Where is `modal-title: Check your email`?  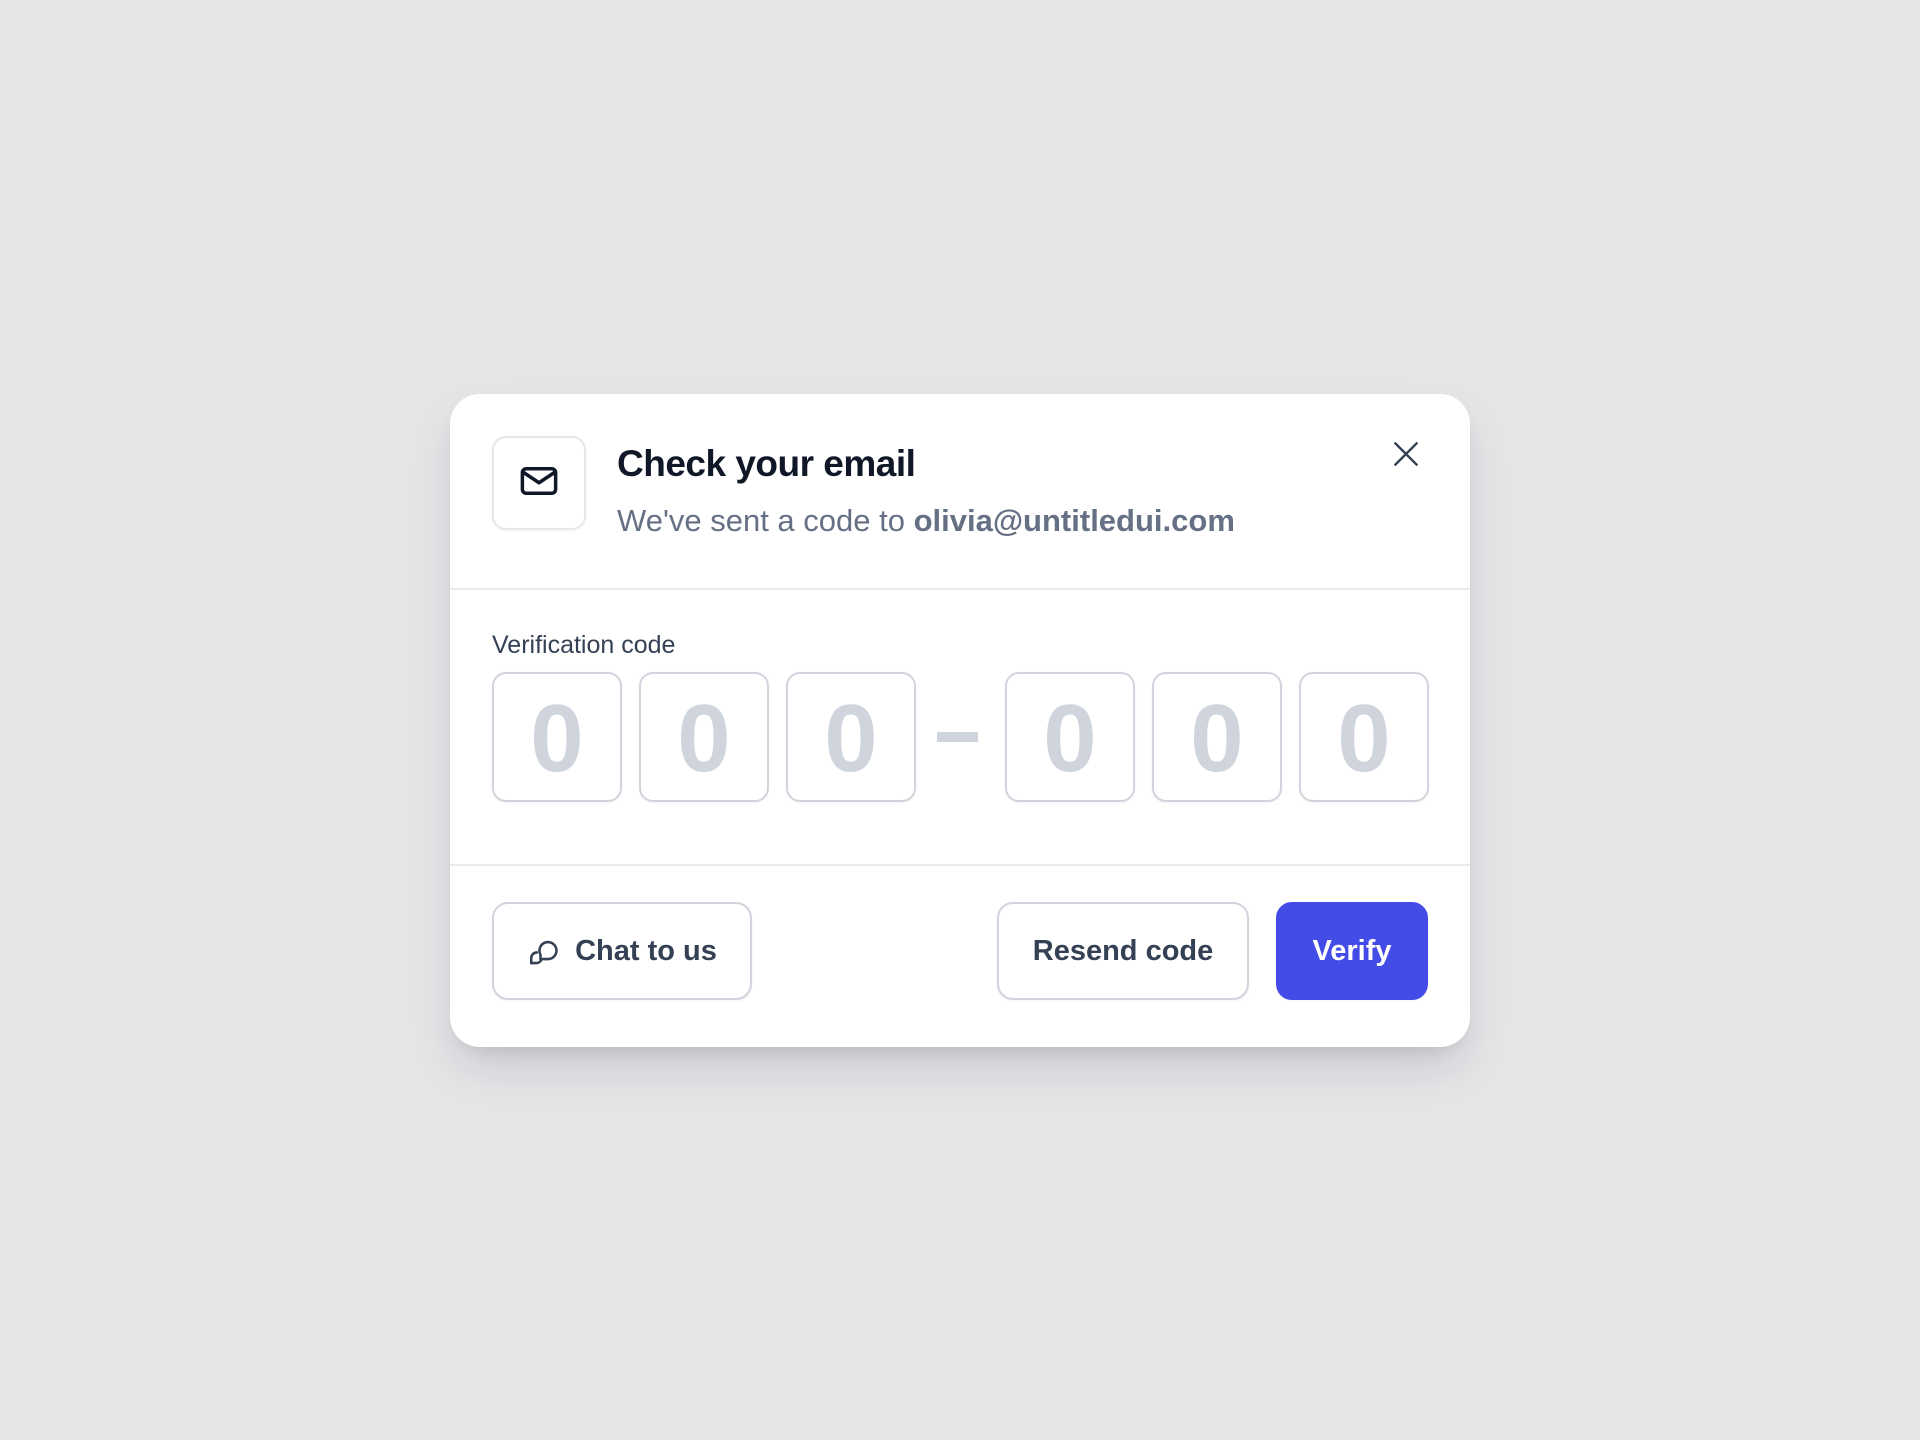
modal-title: Check your email is located at coordinates (766, 463).